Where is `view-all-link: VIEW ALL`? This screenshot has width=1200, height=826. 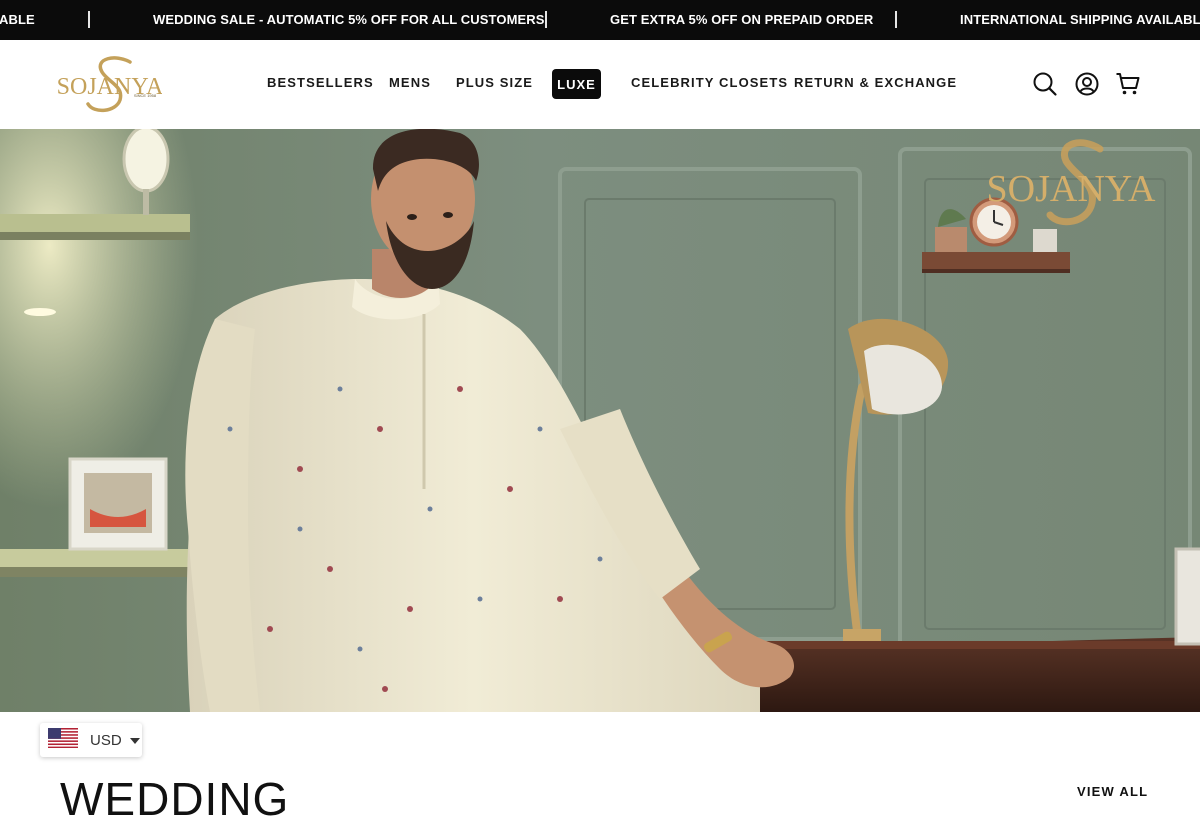
view-all-link: VIEW ALL is located at coordinates (1112, 791).